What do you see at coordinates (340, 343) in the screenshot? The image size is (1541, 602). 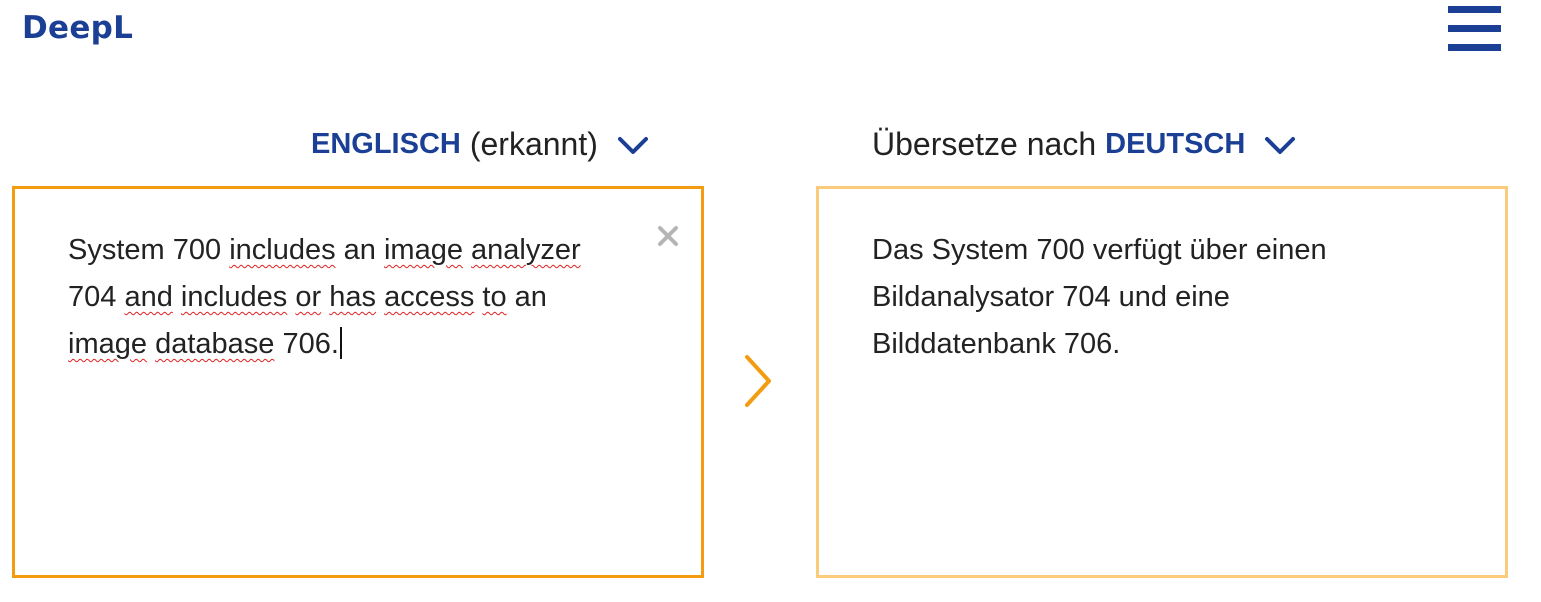 I see `text-cursor` at bounding box center [340, 343].